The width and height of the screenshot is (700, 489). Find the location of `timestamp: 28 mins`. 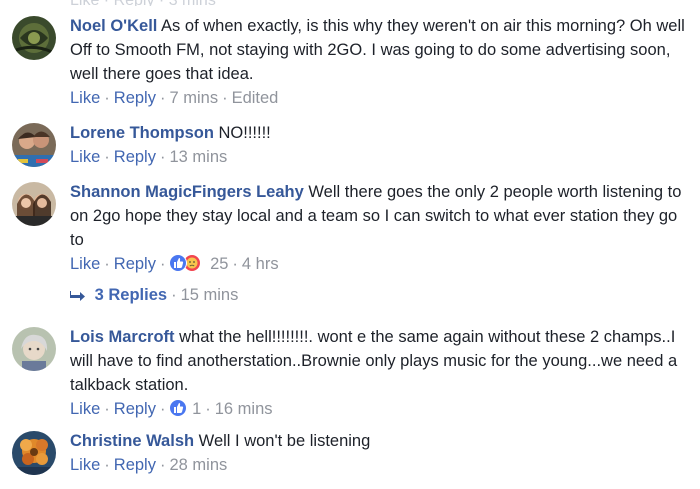

timestamp: 28 mins is located at coordinates (198, 465).